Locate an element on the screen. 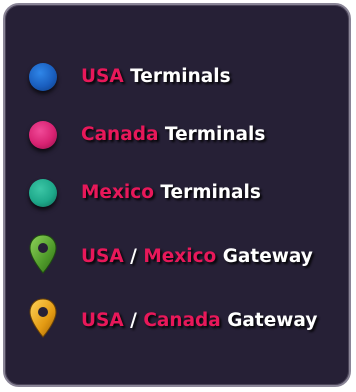 The height and width of the screenshot is (392, 356). legend-label: Mexico Terminals is located at coordinates (171, 193).